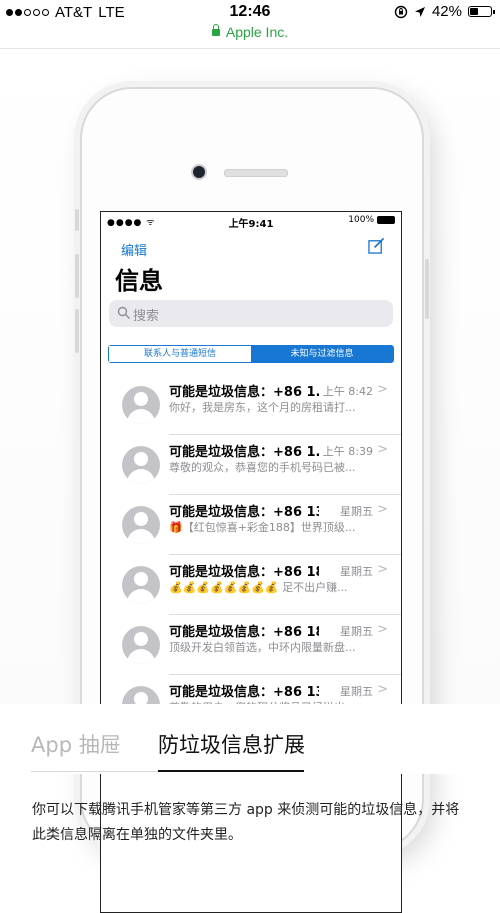  Describe the element at coordinates (322, 354) in the screenshot. I see `segment-unknown-filtered: 未知与过滤信息` at that location.